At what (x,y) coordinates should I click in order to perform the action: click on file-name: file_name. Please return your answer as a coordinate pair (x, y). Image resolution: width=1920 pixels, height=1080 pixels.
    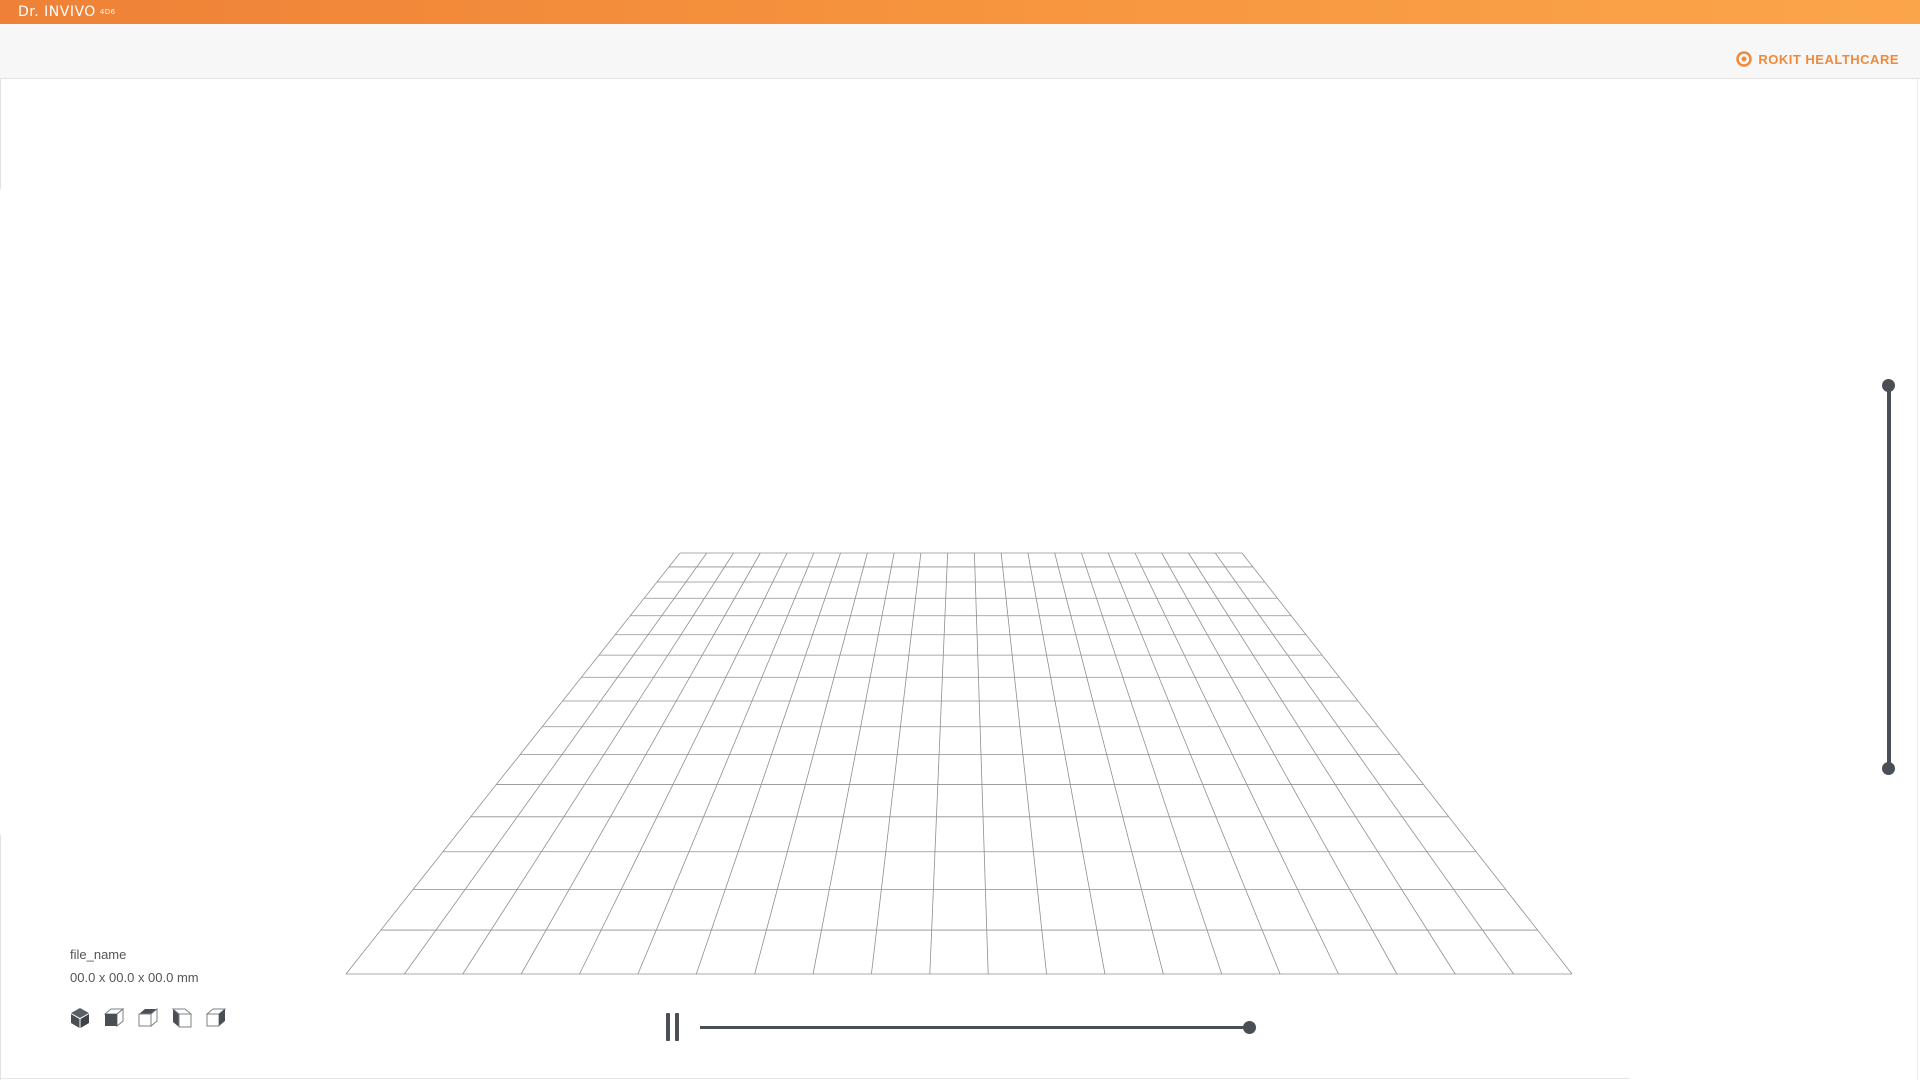
    Looking at the image, I should click on (98, 954).